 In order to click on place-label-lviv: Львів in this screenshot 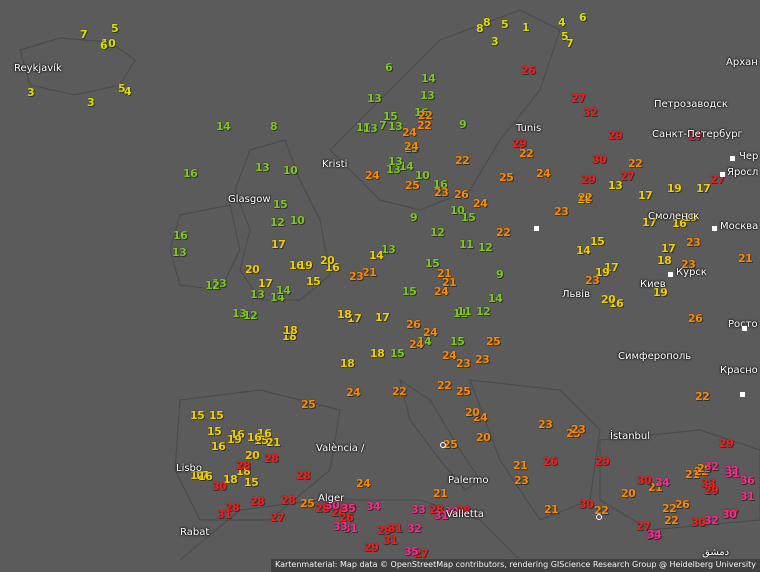, I will do `click(576, 294)`.